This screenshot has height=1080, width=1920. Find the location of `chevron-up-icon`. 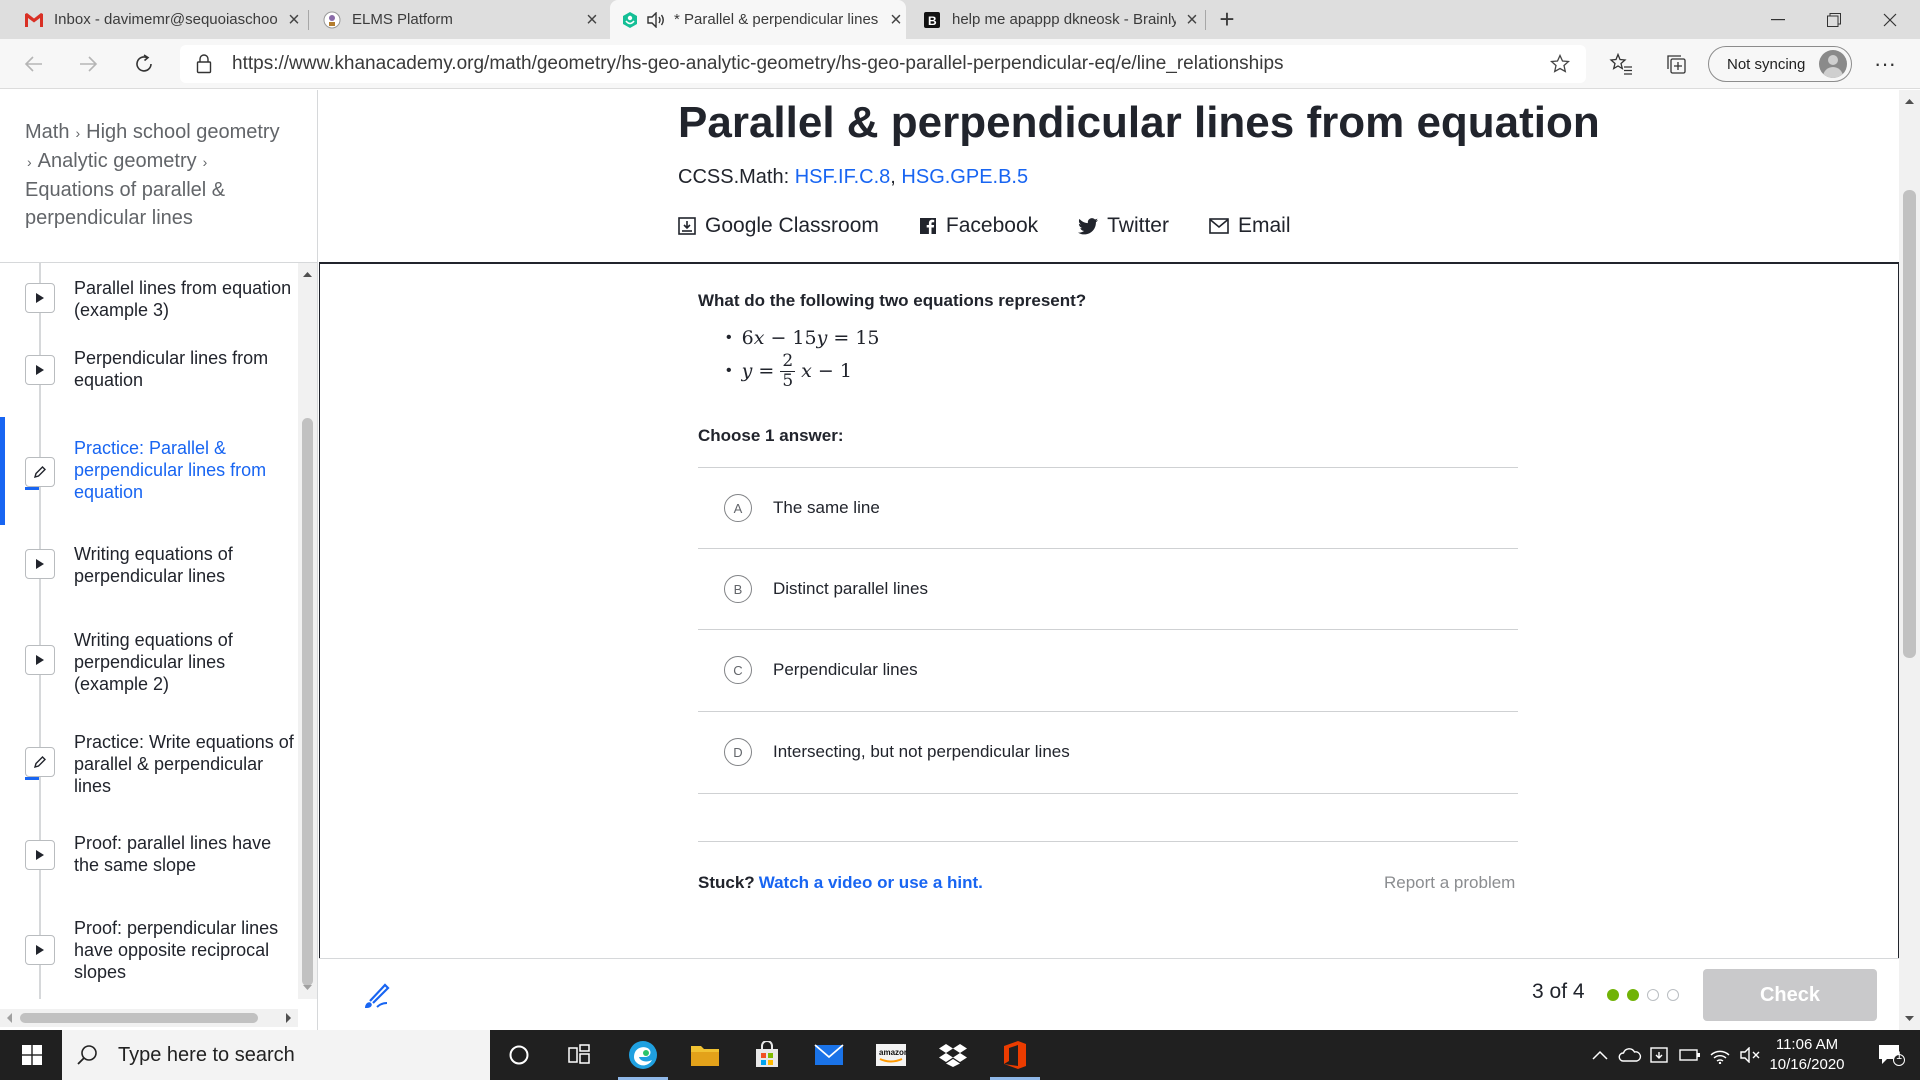

chevron-up-icon is located at coordinates (1600, 1055).